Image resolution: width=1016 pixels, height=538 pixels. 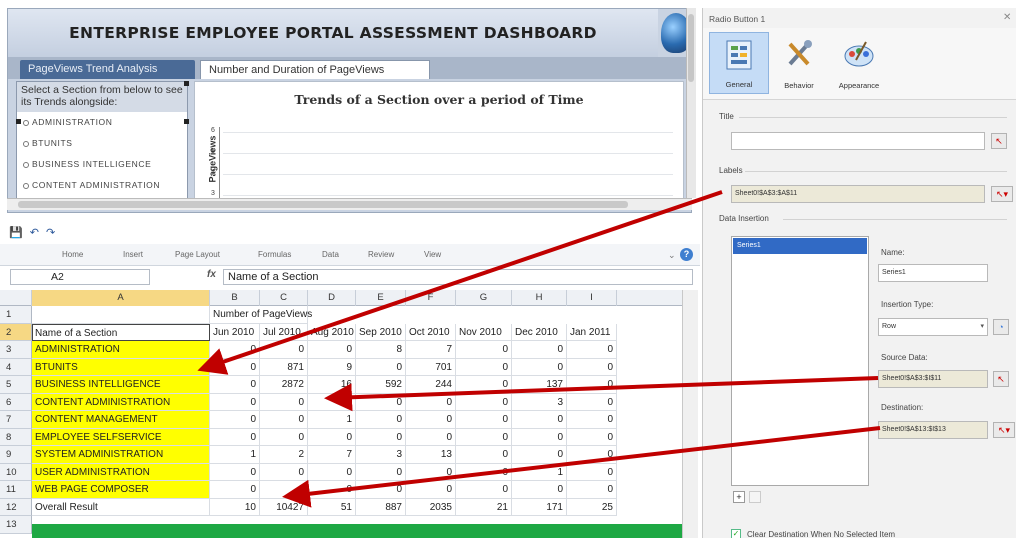 I want to click on column-header: D, so click(x=332, y=298).